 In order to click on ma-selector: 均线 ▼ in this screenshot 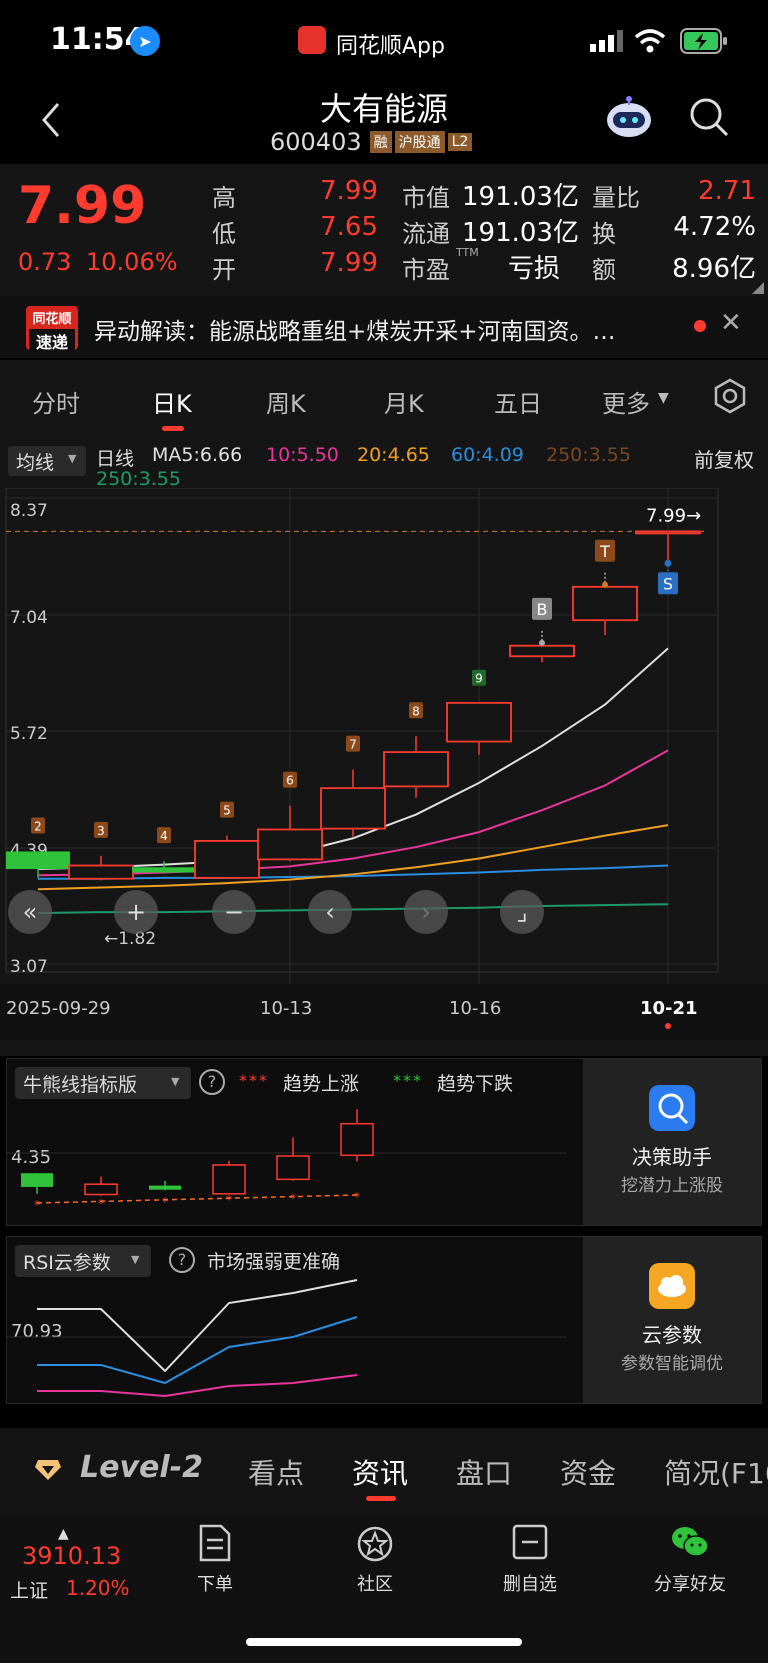, I will do `click(47, 461)`.